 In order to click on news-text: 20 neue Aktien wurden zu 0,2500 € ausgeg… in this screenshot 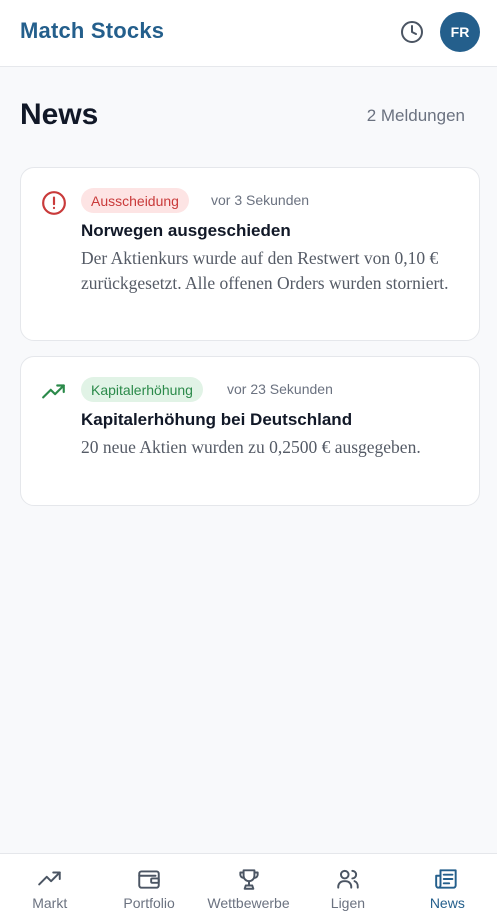, I will do `click(251, 447)`.